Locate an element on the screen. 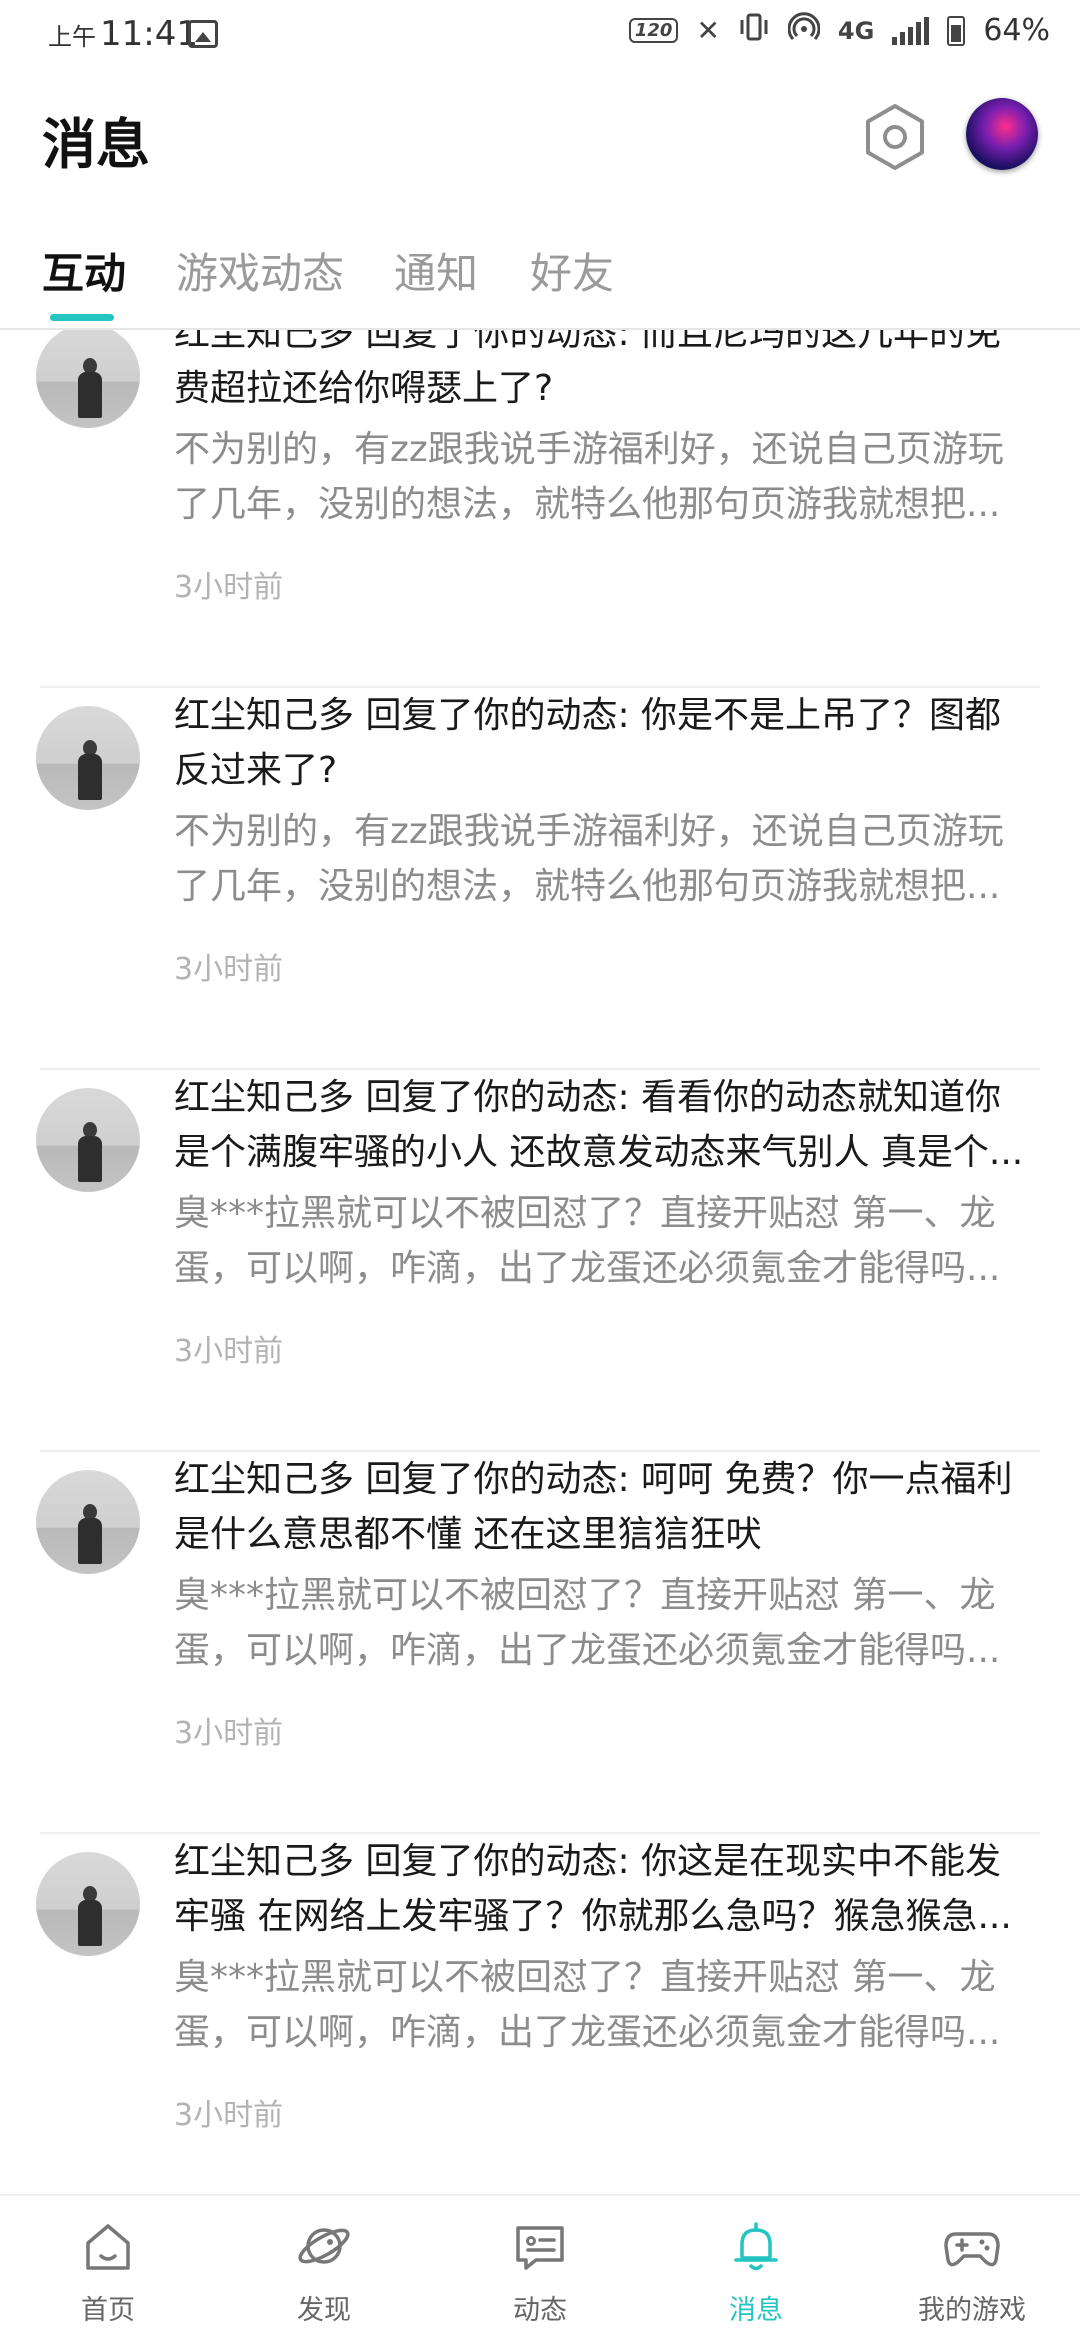  network-type-icon: 4G is located at coordinates (856, 30).